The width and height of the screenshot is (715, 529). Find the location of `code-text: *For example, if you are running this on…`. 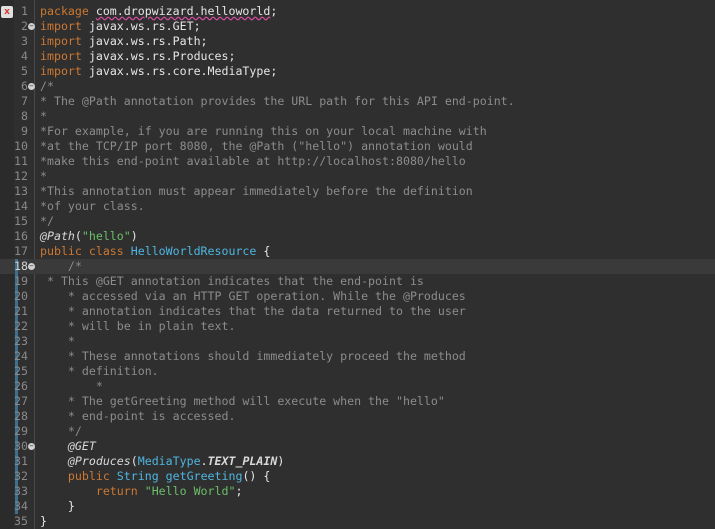

code-text: *For example, if you are running this on… is located at coordinates (263, 131).